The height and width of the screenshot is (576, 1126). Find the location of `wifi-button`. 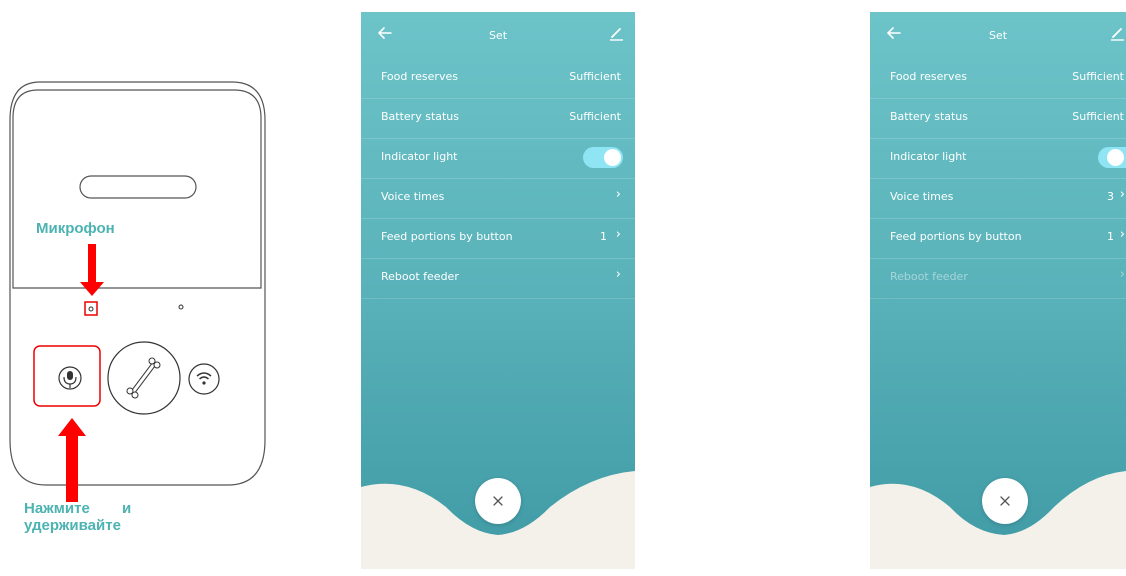

wifi-button is located at coordinates (204, 379).